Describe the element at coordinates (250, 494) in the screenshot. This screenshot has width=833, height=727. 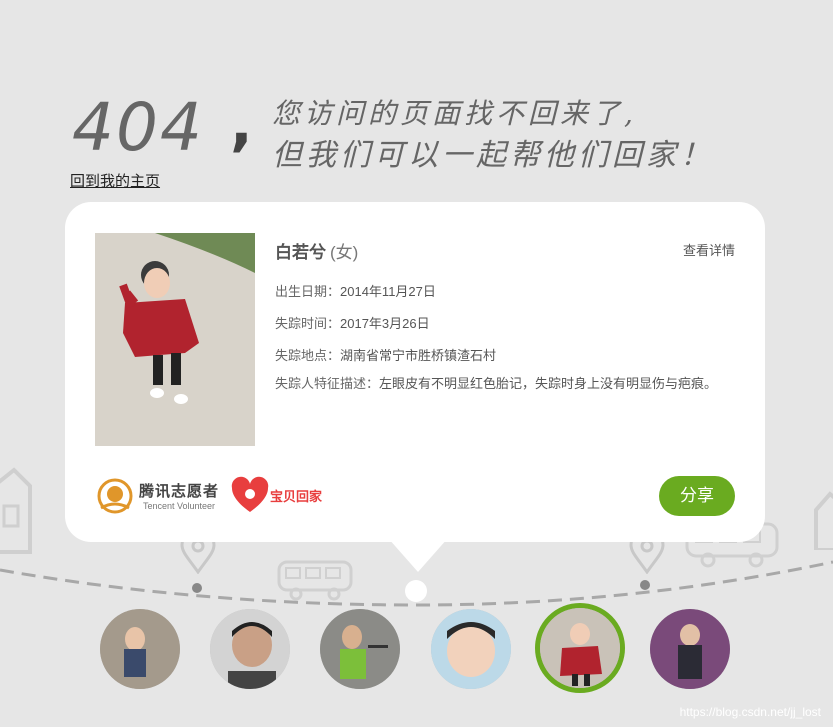
I see `heart-icon` at that location.